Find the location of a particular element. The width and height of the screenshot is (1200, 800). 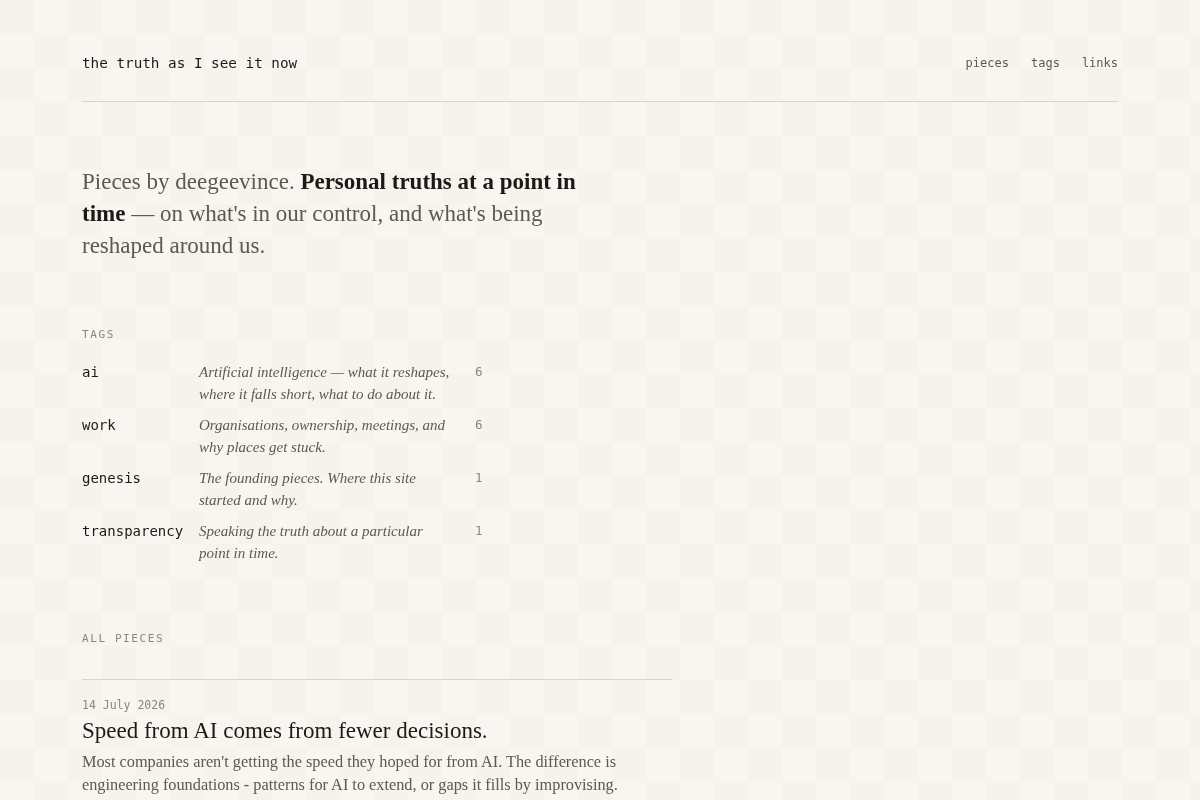

tag-description: Organisations, ownership, meetings, and why places get stuck. is located at coordinates (323, 436).